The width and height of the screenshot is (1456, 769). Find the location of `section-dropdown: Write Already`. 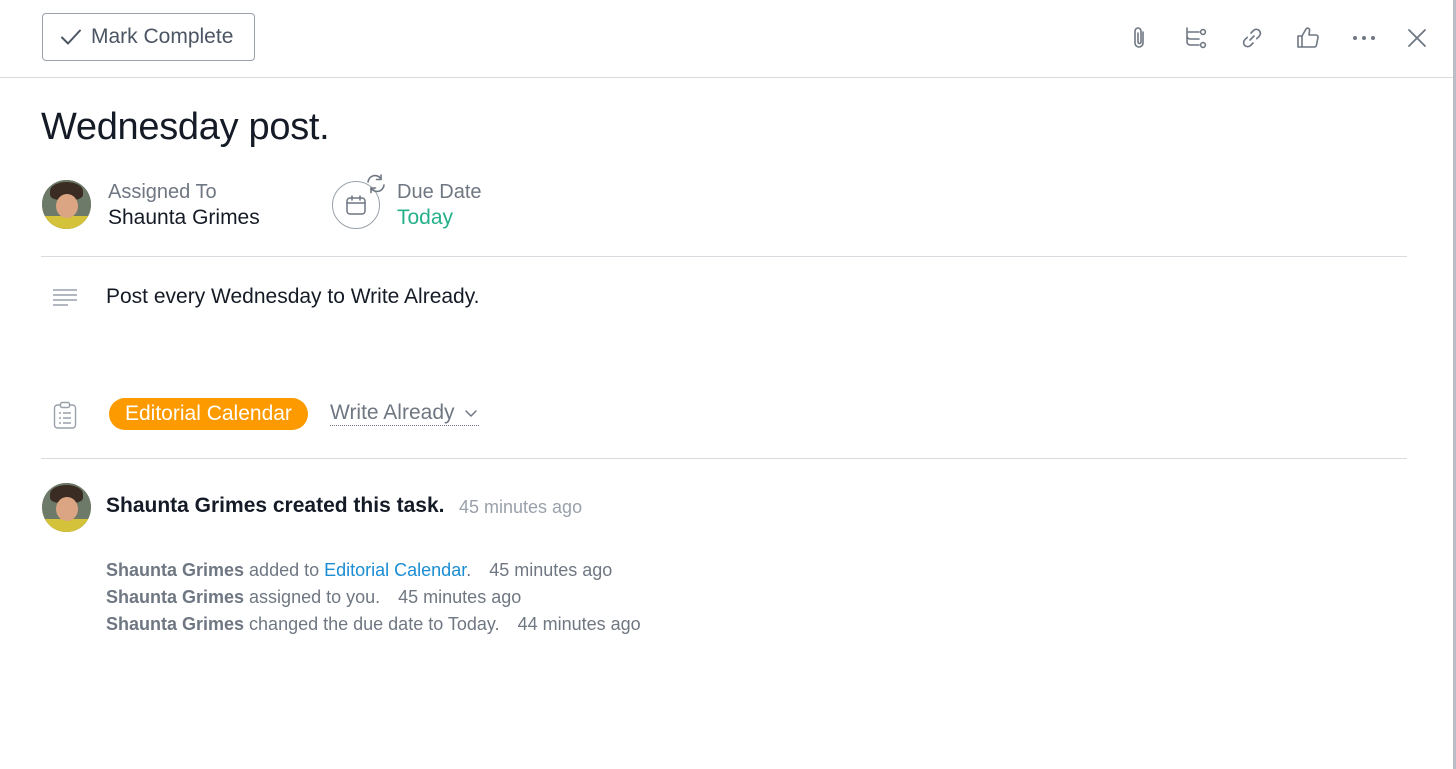

section-dropdown: Write Already is located at coordinates (404, 413).